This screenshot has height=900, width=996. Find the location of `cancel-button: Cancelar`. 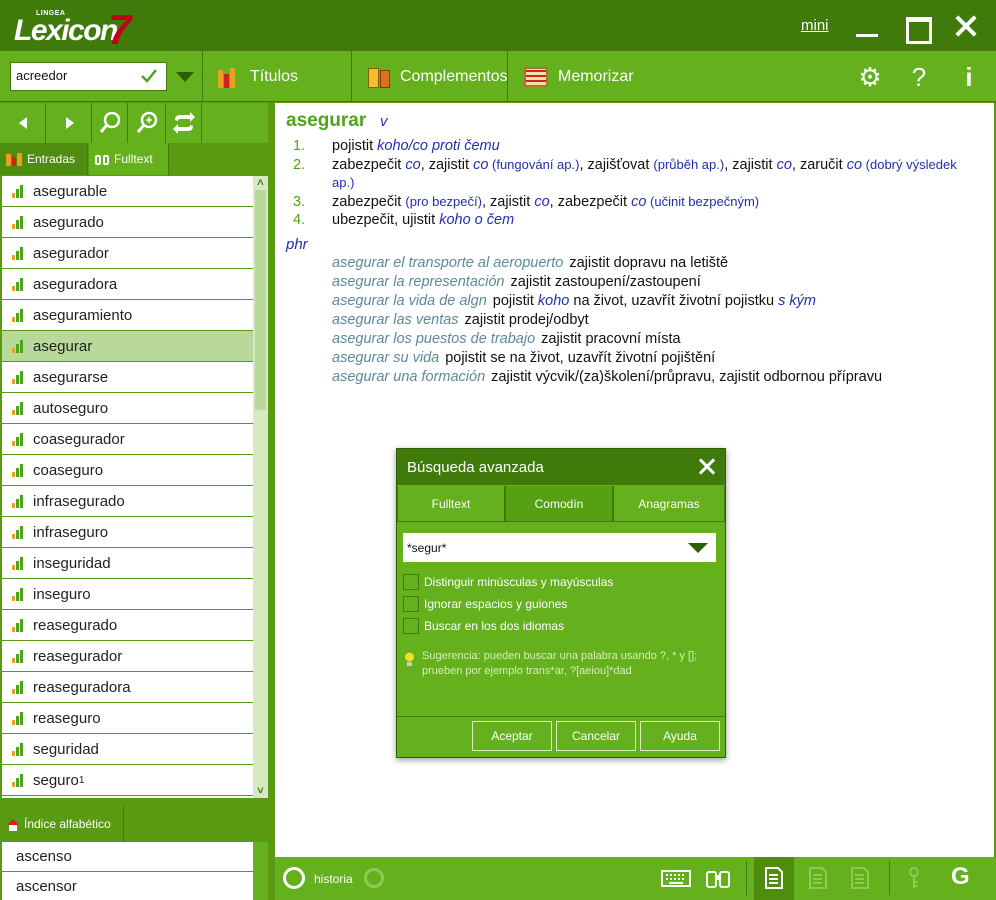

cancel-button: Cancelar is located at coordinates (596, 736).